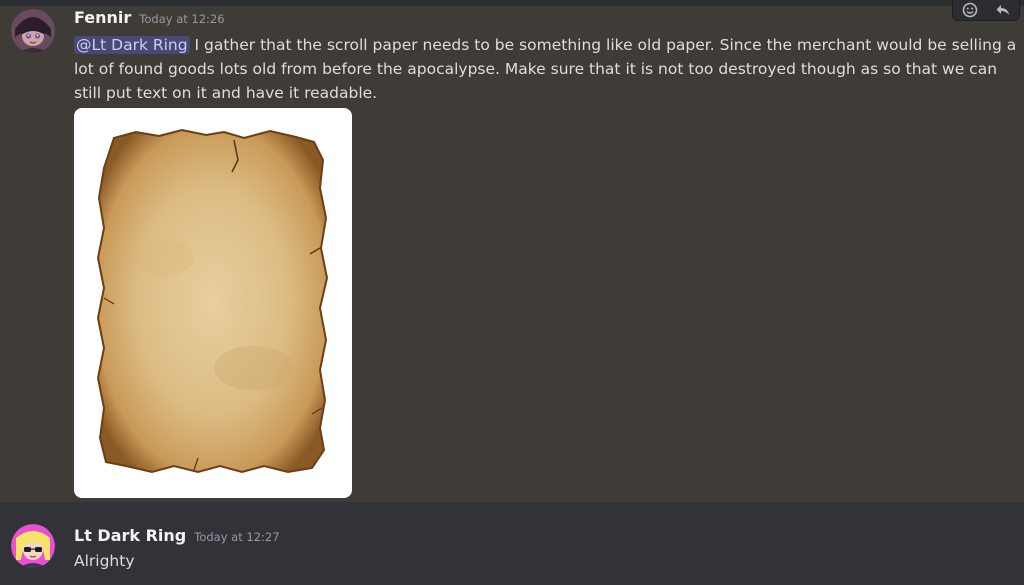 Image resolution: width=1024 pixels, height=585 pixels. What do you see at coordinates (132, 45) in the screenshot?
I see `user-mention: @Lt Dark Ring` at bounding box center [132, 45].